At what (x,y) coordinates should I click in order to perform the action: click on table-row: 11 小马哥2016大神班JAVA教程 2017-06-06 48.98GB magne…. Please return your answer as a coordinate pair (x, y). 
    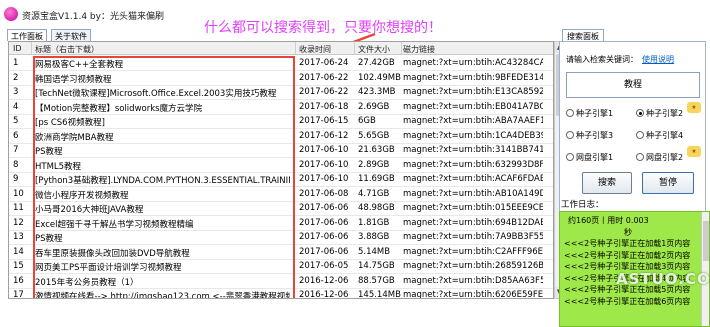
    Looking at the image, I should click on (281, 208).